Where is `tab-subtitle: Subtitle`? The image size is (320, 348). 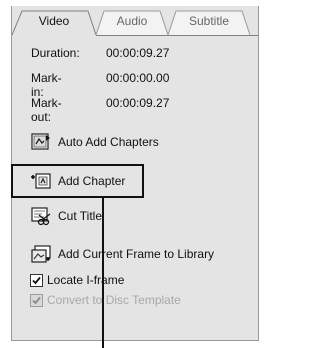 tab-subtitle: Subtitle is located at coordinates (209, 22).